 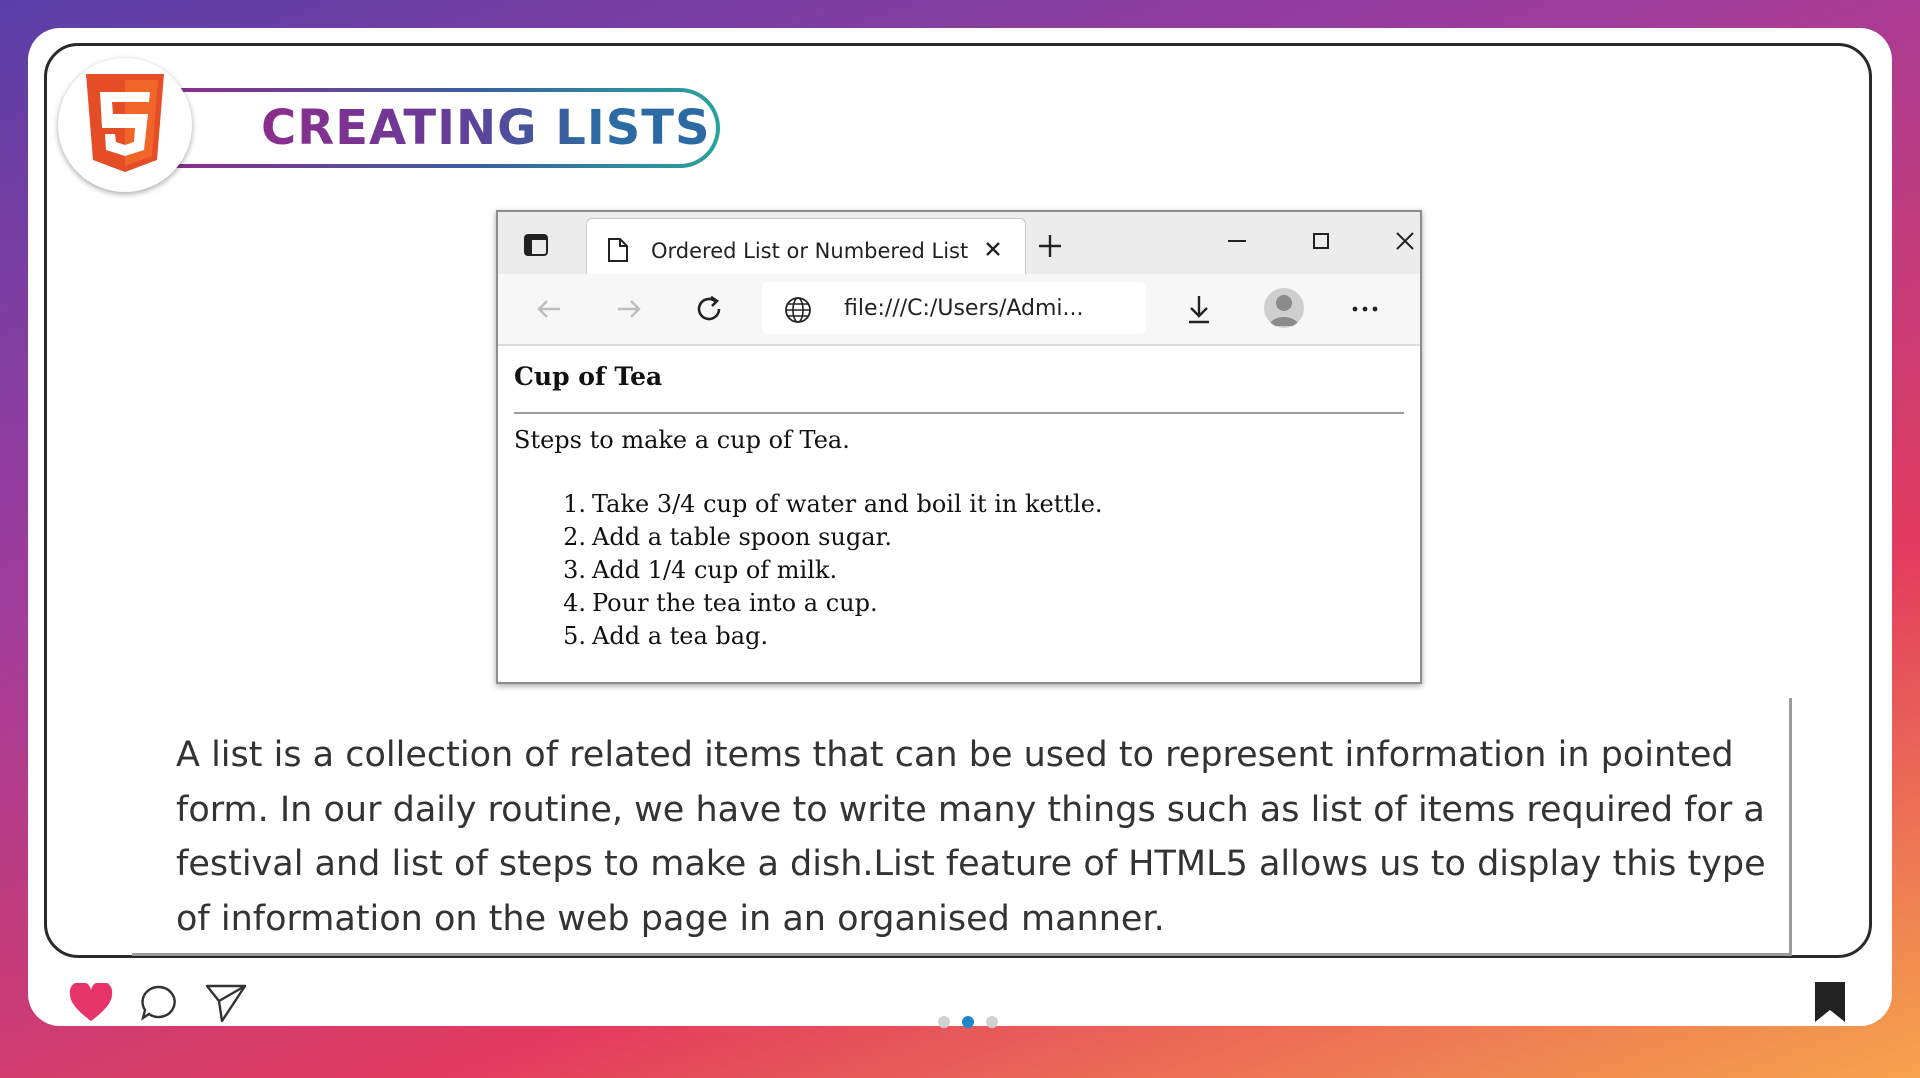 What do you see at coordinates (959, 413) in the screenshot?
I see `horizontal-rule` at bounding box center [959, 413].